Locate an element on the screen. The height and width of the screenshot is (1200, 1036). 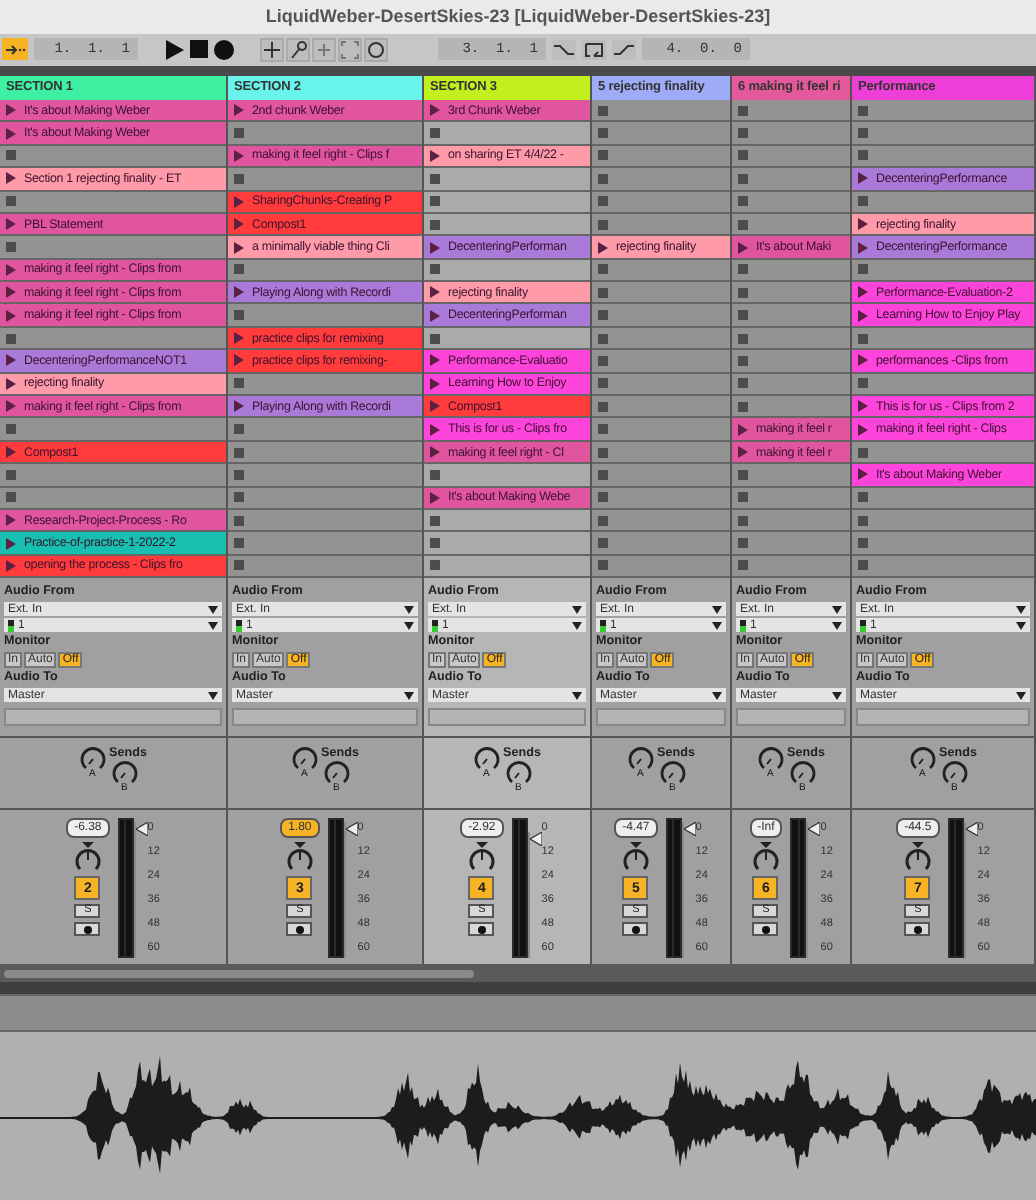
follow-button is located at coordinates (15, 49).